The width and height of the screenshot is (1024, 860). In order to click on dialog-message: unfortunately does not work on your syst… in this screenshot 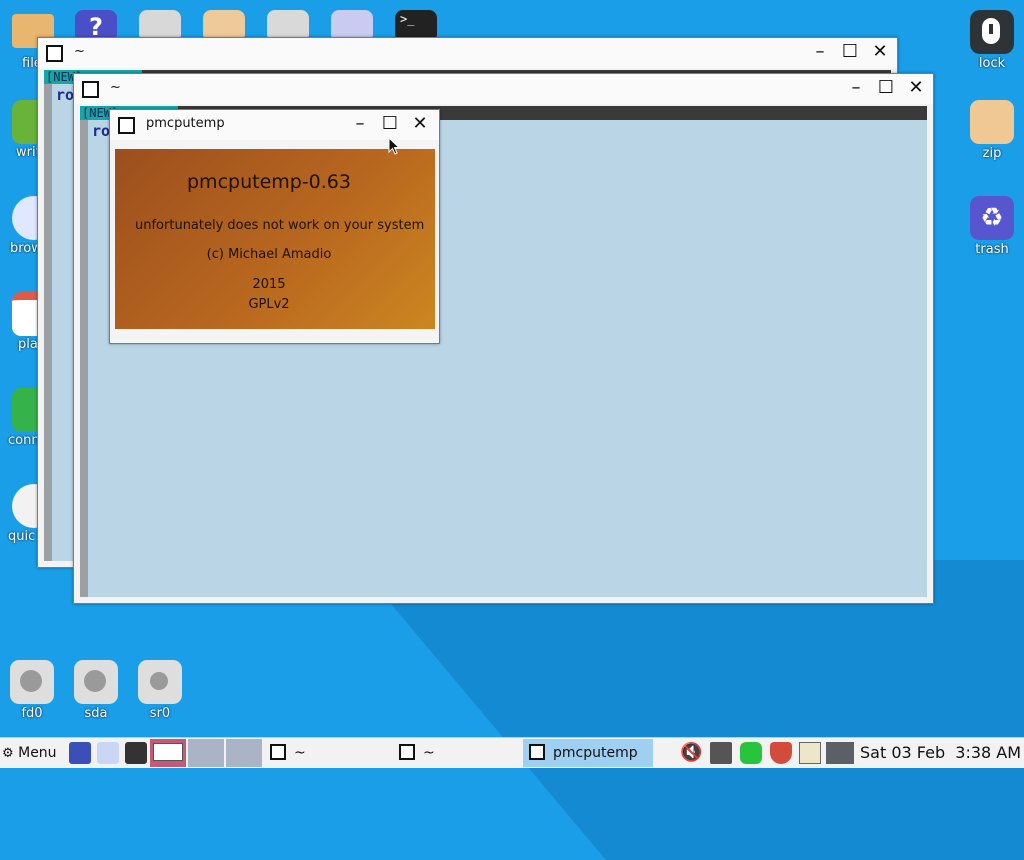, I will do `click(280, 225)`.